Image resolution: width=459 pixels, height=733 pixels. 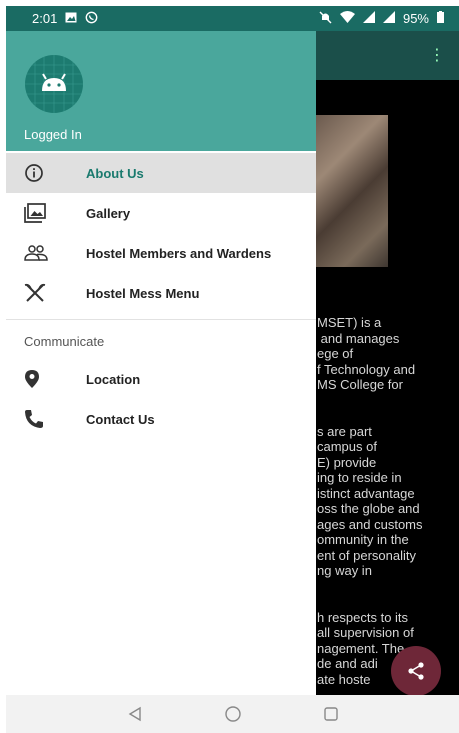 I want to click on recents-square-icon, so click(x=331, y=714).